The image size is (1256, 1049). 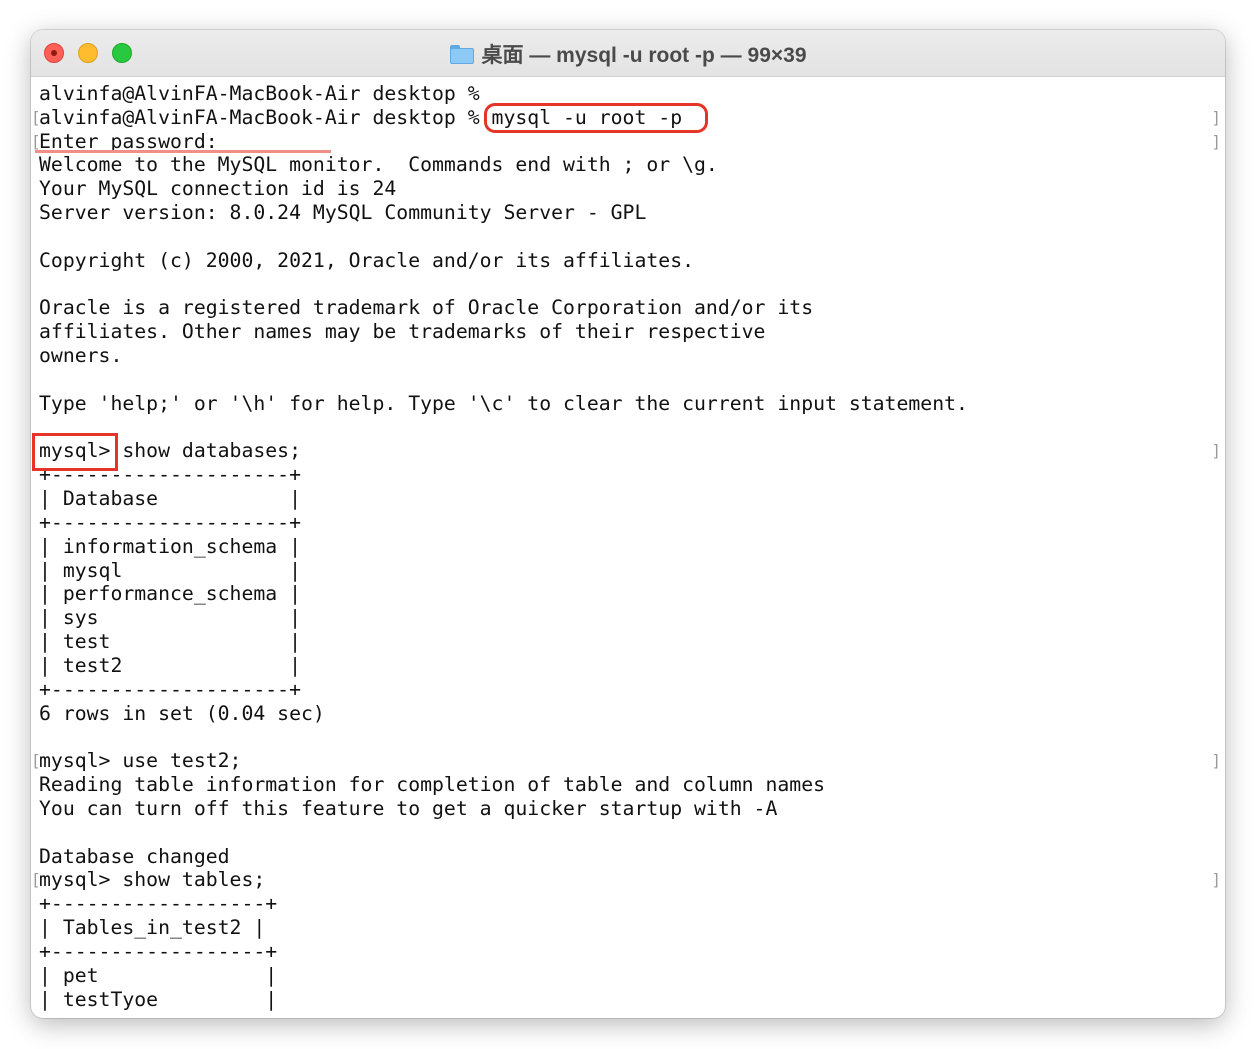 What do you see at coordinates (777, 55) in the screenshot?
I see `title-dimensions: 99×39` at bounding box center [777, 55].